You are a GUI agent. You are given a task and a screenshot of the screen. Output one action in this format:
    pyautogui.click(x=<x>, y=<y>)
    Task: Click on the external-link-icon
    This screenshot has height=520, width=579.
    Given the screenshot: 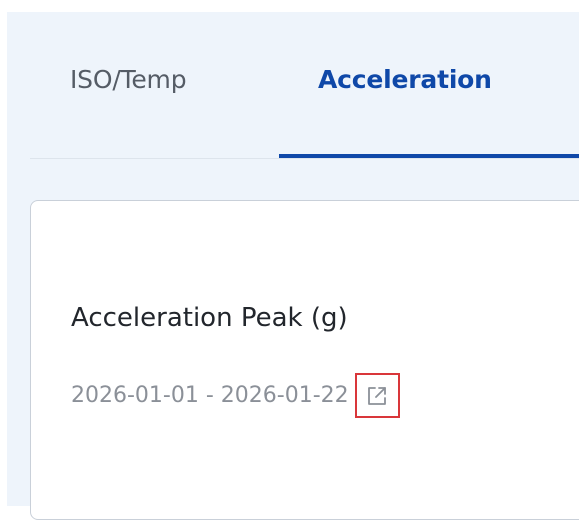 What is the action you would take?
    pyautogui.click(x=377, y=396)
    